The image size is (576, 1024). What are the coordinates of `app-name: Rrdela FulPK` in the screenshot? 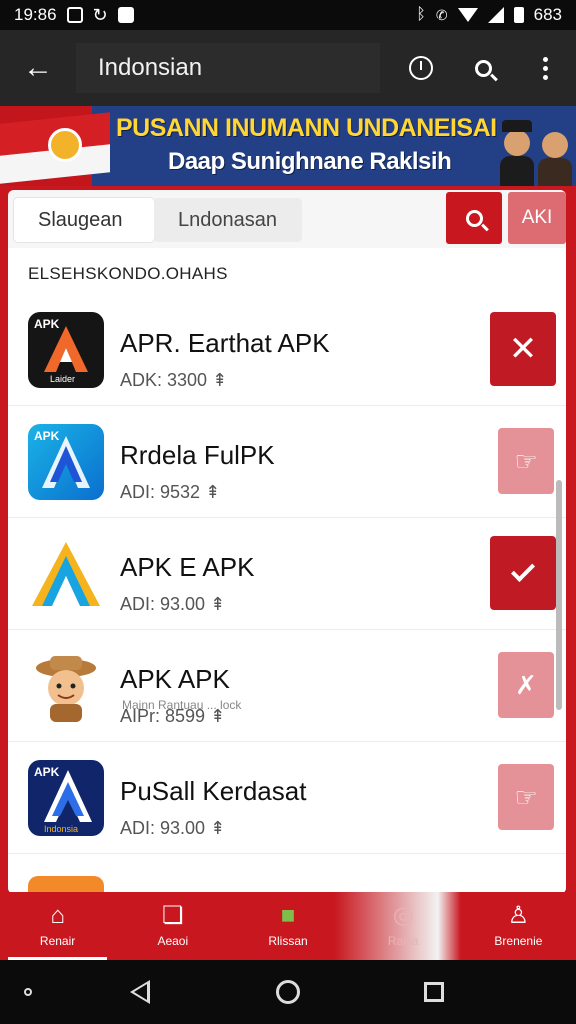 It's located at (197, 455).